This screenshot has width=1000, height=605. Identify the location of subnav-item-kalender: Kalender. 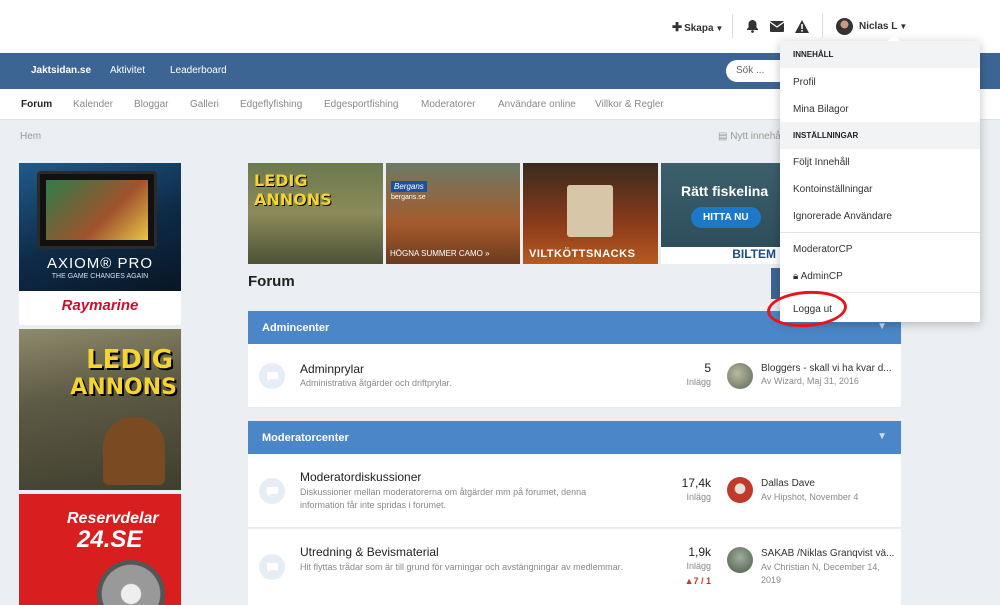
(93, 104).